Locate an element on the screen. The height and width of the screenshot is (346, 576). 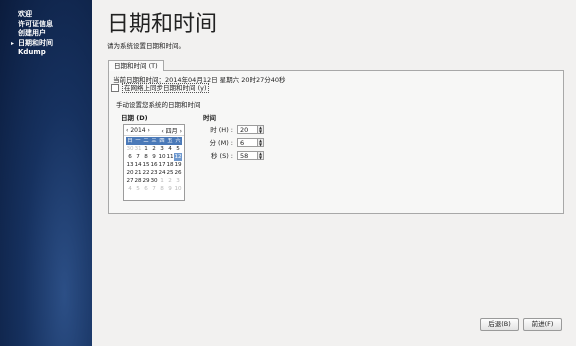
ntp-sync-label: 在网络上同步日期和时间 (y) is located at coordinates (165, 88).